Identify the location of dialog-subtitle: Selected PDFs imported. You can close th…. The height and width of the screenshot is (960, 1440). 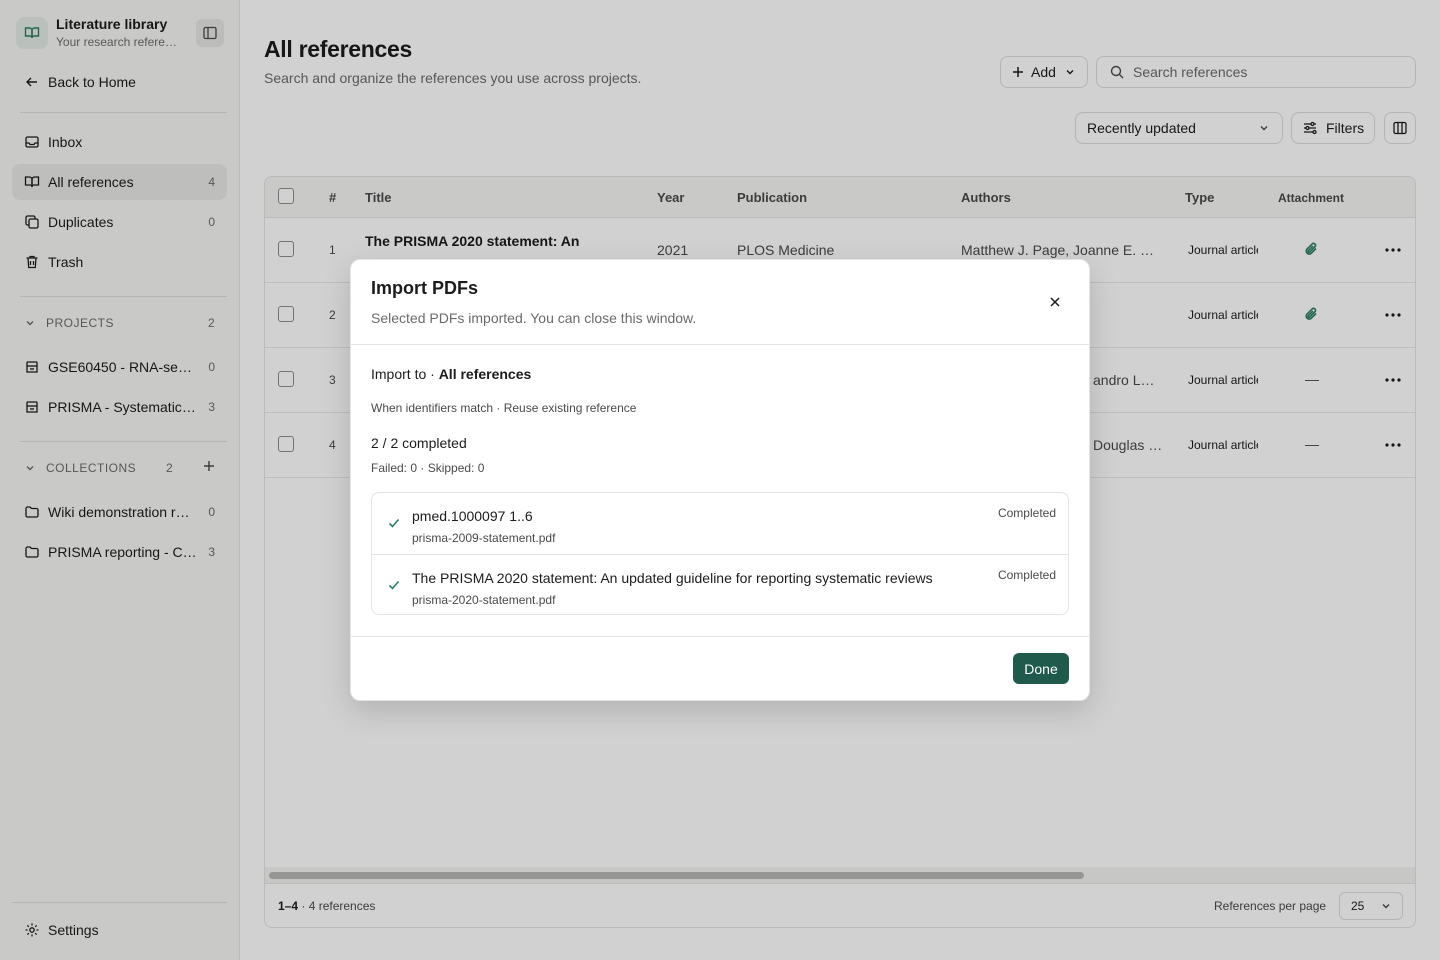
(534, 318).